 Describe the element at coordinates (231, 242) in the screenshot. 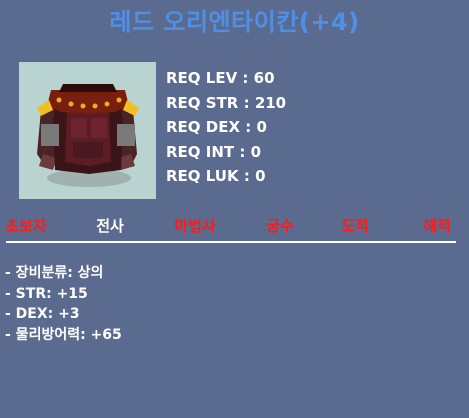

I see `divider` at that location.